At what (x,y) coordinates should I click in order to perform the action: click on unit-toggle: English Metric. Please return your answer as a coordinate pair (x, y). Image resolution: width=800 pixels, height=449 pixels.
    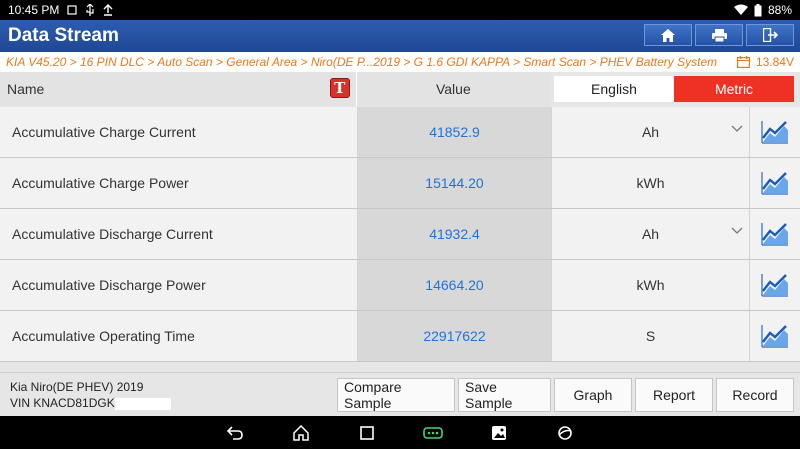
    Looking at the image, I should click on (674, 89).